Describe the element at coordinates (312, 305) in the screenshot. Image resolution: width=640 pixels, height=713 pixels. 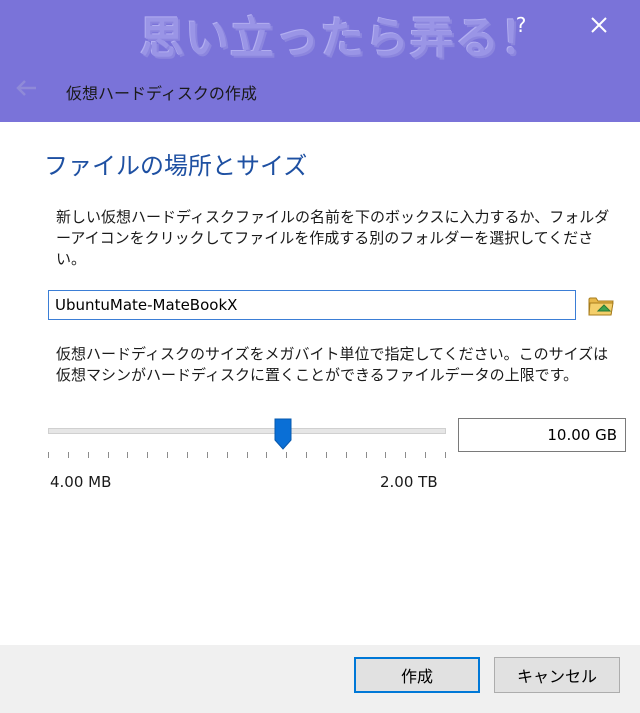
I see `file-name-input` at that location.